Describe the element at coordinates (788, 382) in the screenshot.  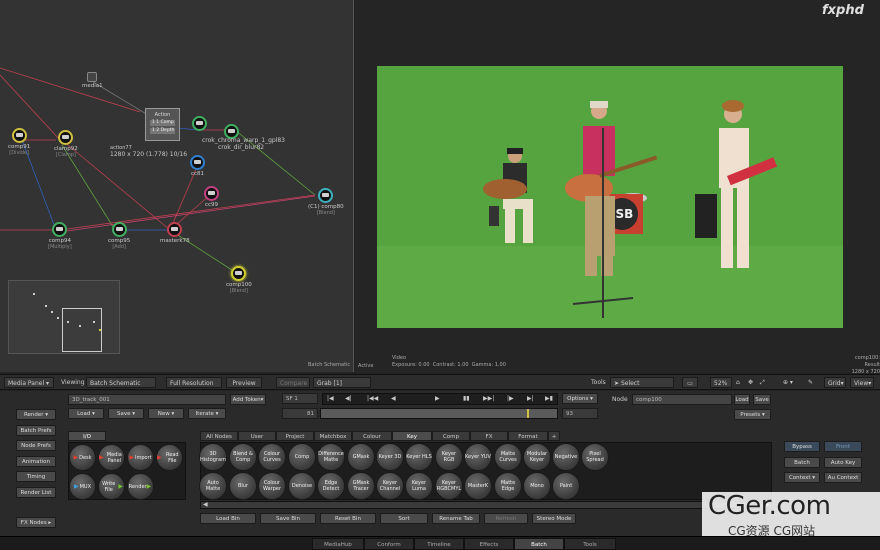
I see `gear-icon: ⊕ ▾` at that location.